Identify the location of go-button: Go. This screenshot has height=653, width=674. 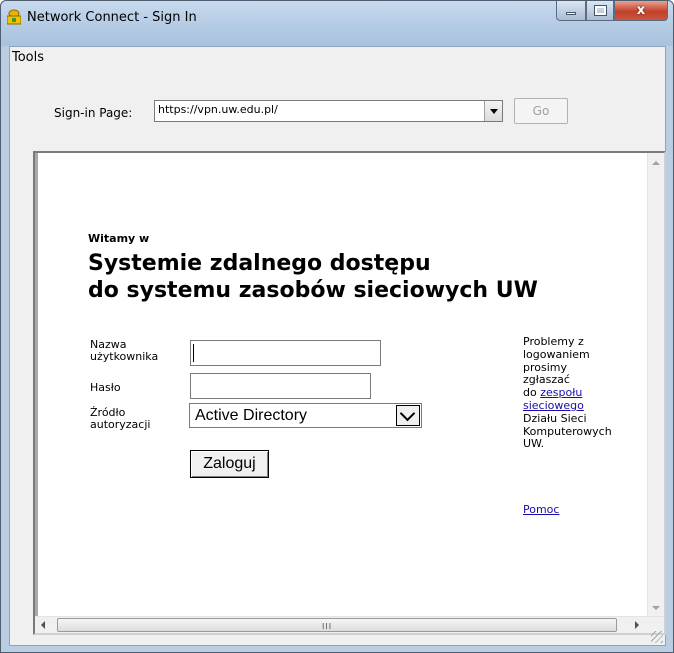
(541, 111).